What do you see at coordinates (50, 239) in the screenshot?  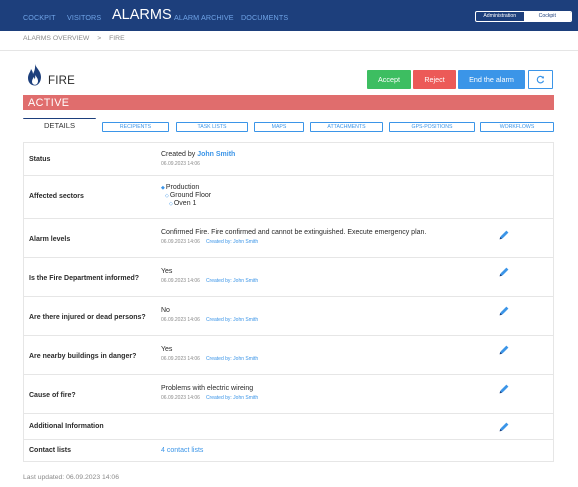 I see `row-label-alarm-levels: Alarm levels` at bounding box center [50, 239].